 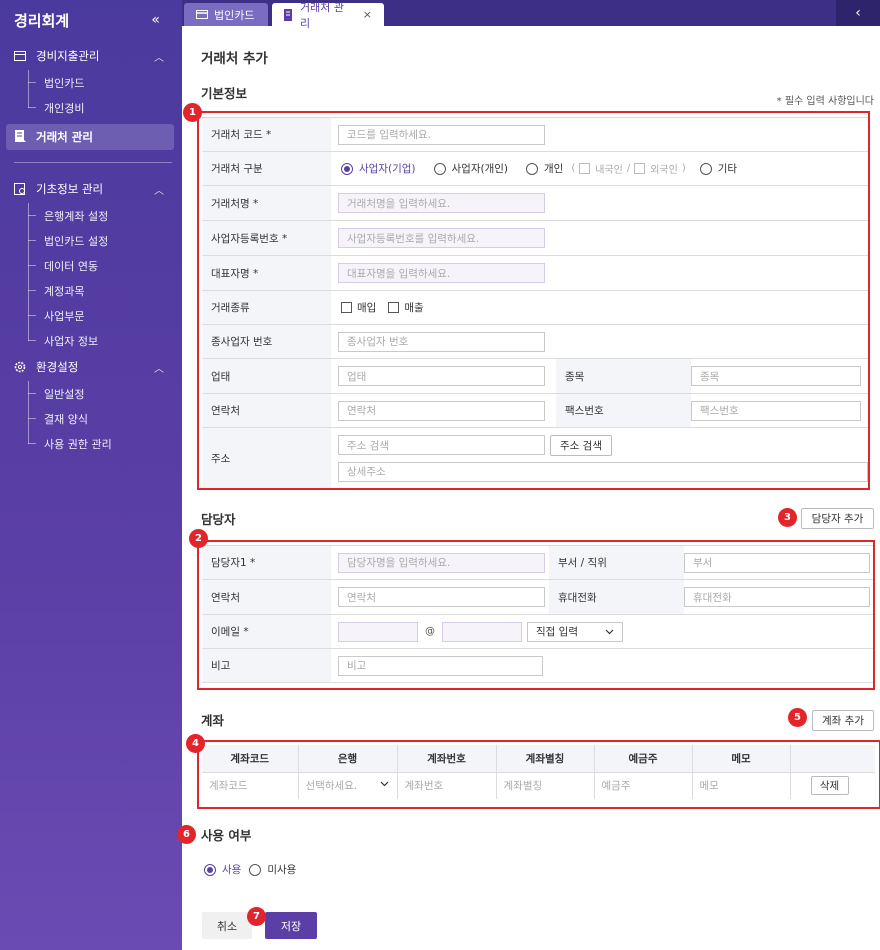 I want to click on field-label: 종사업자 번호, so click(x=266, y=341).